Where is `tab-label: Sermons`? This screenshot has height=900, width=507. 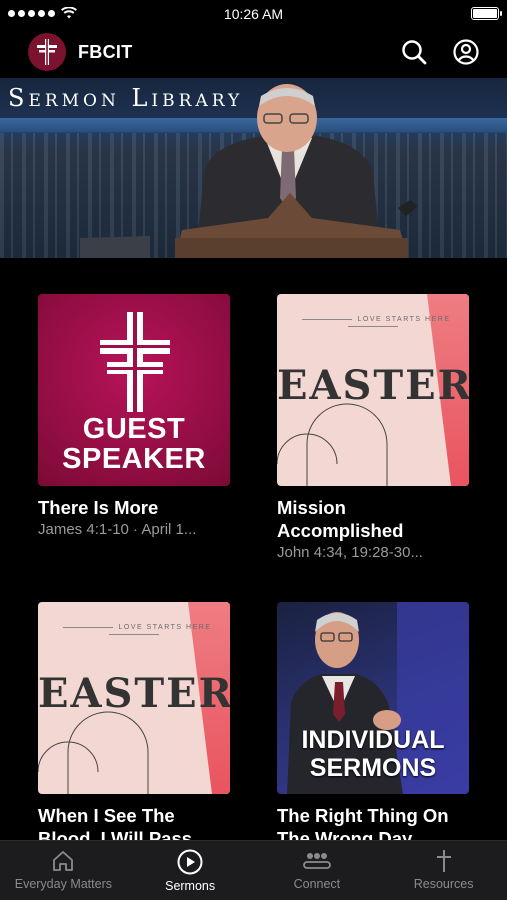 tab-label: Sermons is located at coordinates (190, 886).